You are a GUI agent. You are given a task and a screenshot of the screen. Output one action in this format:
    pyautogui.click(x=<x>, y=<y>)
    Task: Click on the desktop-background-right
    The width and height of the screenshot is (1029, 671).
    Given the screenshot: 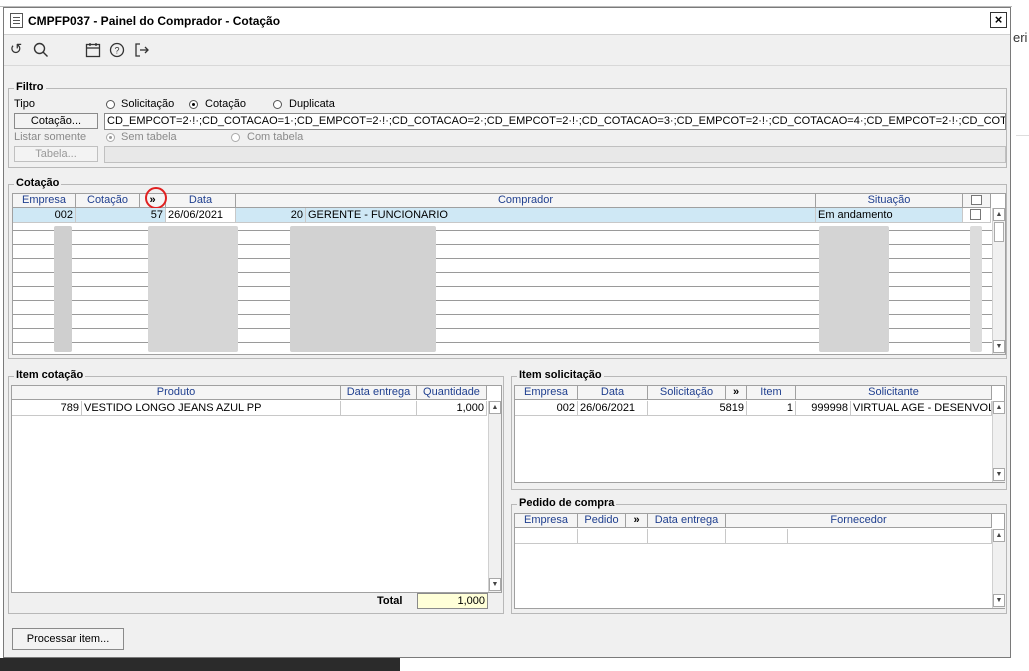 What is the action you would take?
    pyautogui.click(x=1020, y=335)
    